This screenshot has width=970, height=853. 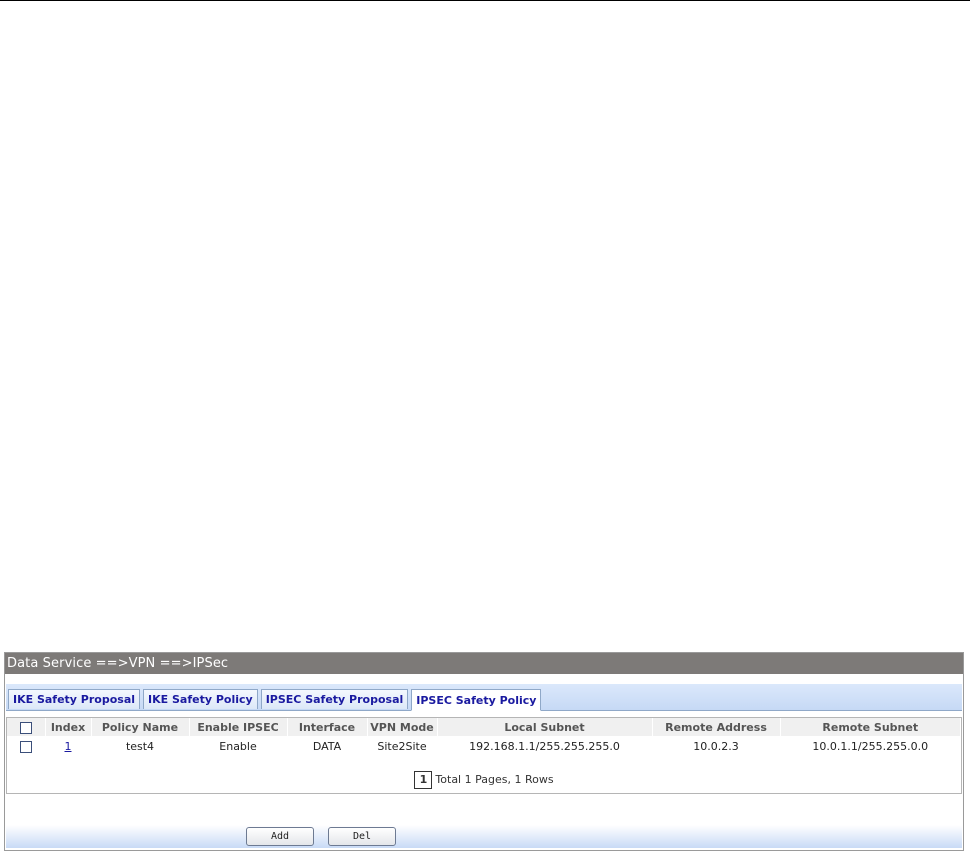 I want to click on pager: 1 Total 1 Pages, 1 Rows, so click(x=484, y=780).